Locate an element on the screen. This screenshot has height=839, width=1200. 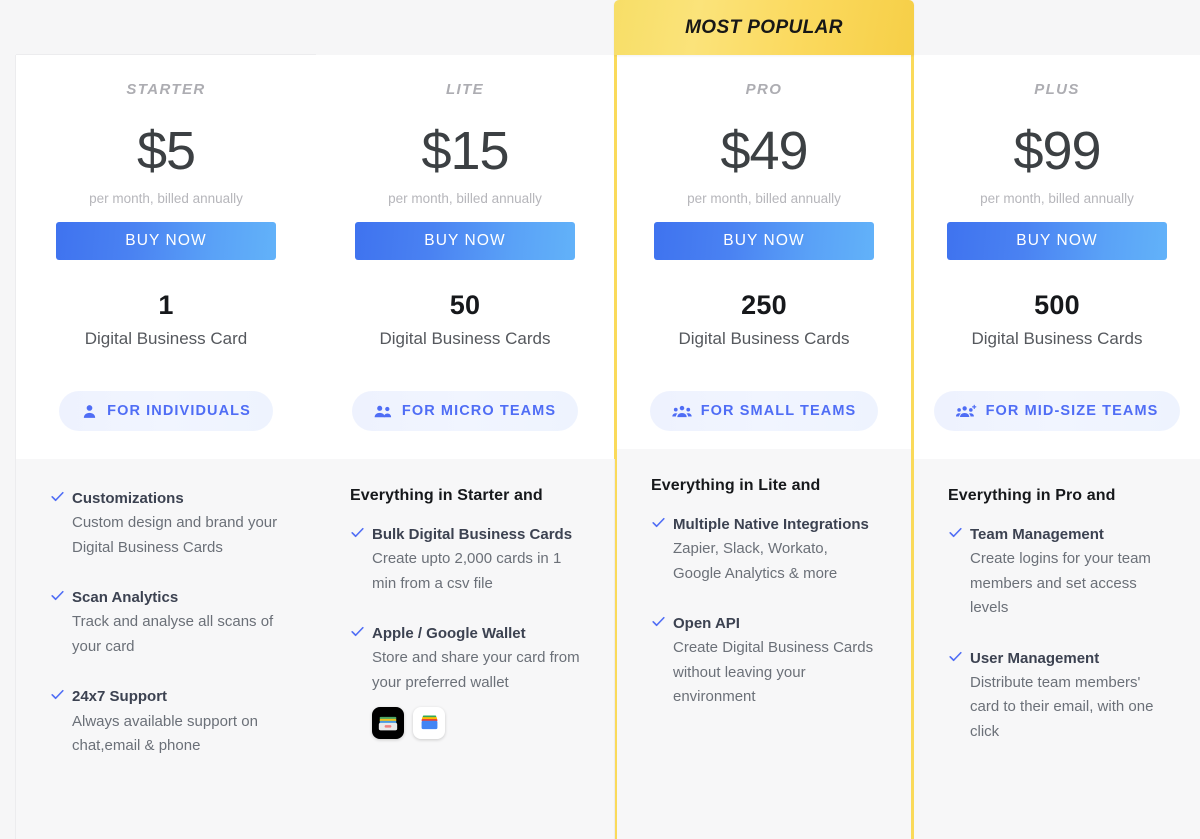
audience-badge-starter: FOR INDIVIDUALS is located at coordinates (166, 411).